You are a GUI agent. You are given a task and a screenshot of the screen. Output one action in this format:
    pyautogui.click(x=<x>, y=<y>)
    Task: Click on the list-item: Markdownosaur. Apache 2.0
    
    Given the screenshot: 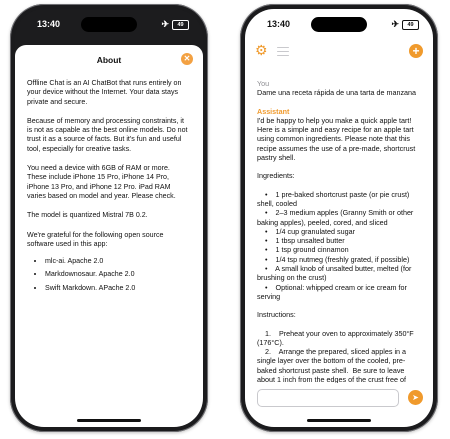 What is the action you would take?
    pyautogui.click(x=118, y=274)
    